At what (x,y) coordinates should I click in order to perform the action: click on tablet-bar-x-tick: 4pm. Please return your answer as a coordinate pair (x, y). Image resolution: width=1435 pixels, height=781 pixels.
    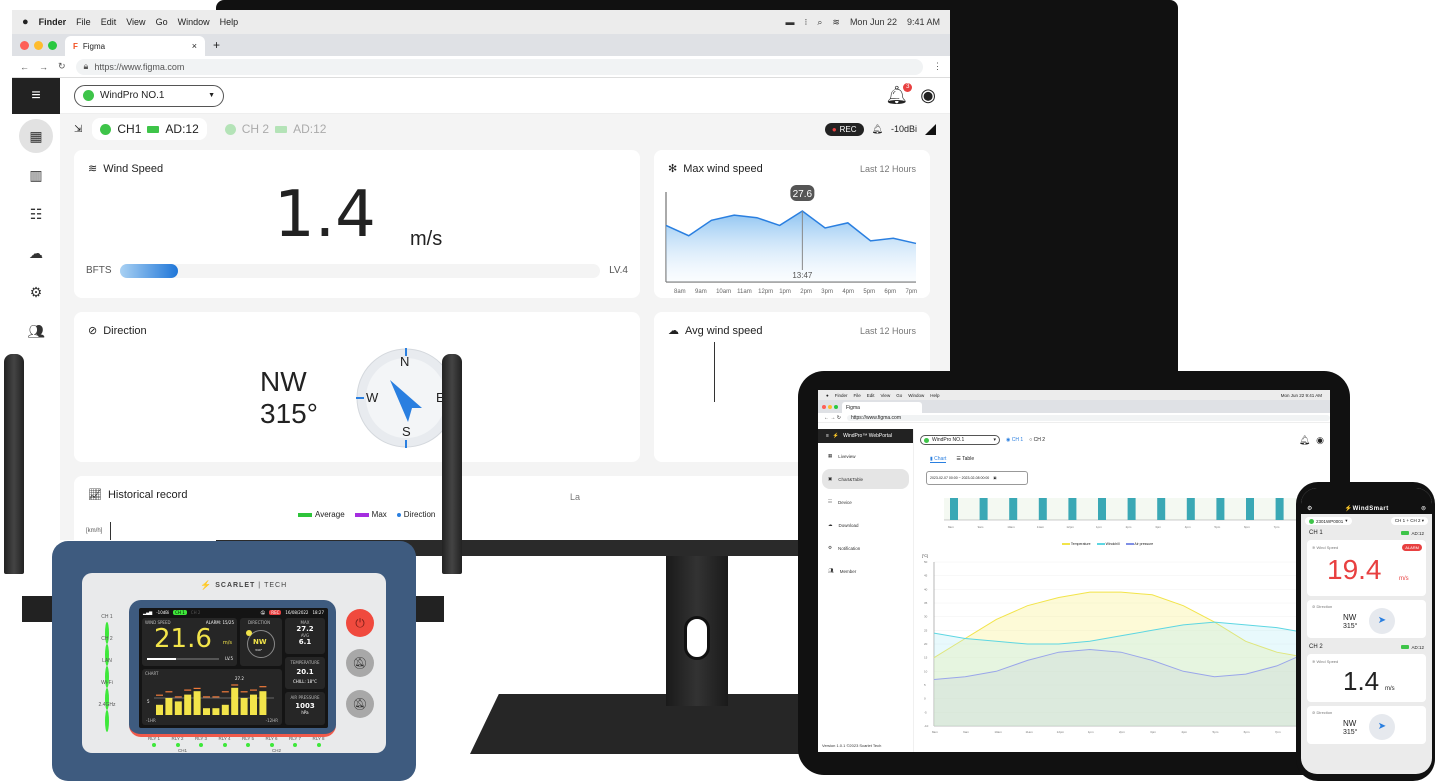
    Looking at the image, I should click on (1188, 527).